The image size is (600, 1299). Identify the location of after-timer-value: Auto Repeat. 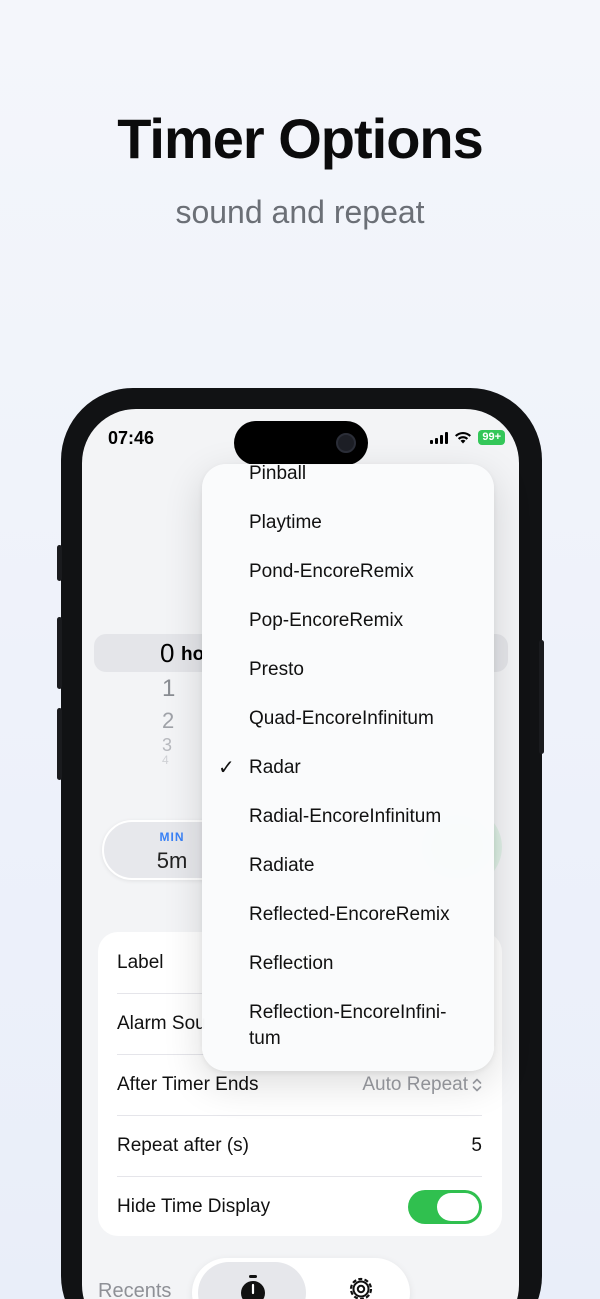
(422, 1085).